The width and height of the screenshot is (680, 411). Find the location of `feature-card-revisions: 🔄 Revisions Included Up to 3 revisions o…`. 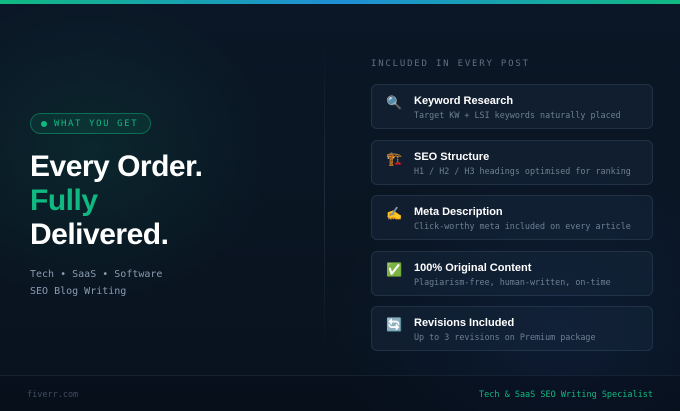

feature-card-revisions: 🔄 Revisions Included Up to 3 revisions o… is located at coordinates (512, 328).